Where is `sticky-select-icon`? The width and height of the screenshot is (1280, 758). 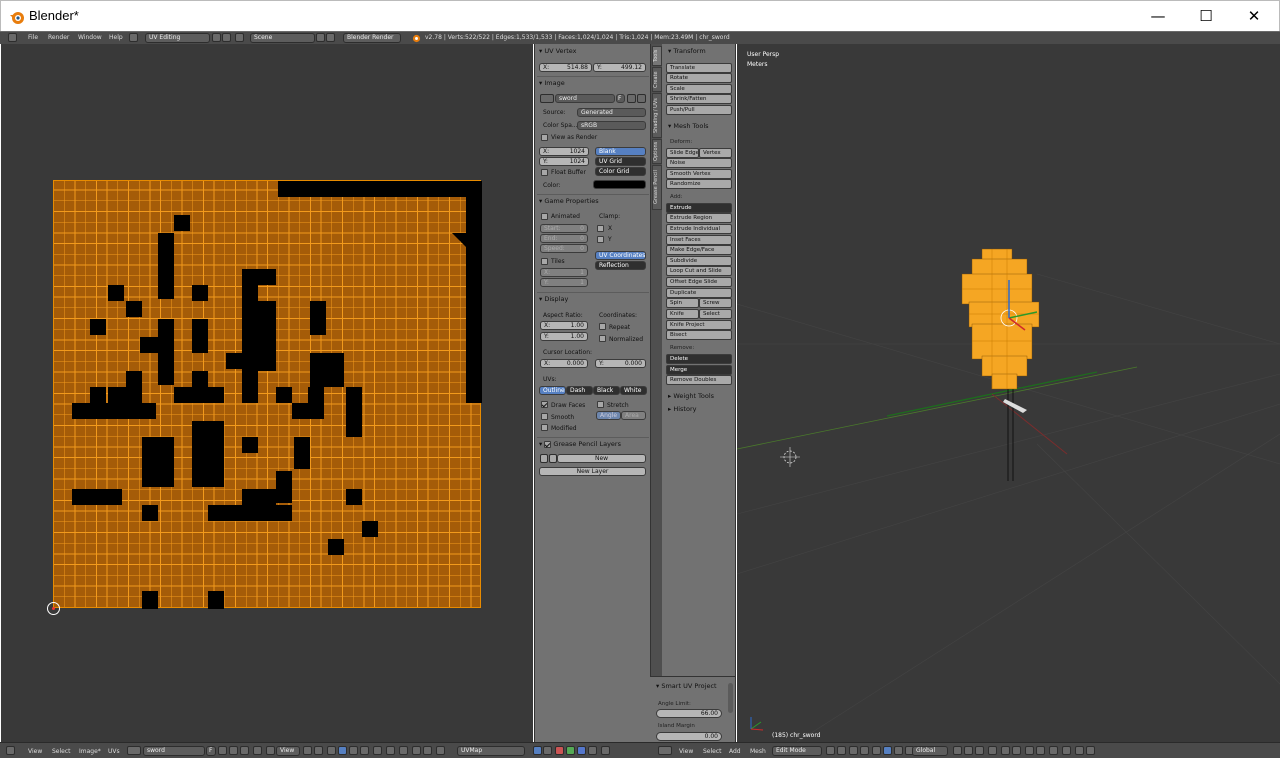
sticky-select-icon is located at coordinates (377, 750).